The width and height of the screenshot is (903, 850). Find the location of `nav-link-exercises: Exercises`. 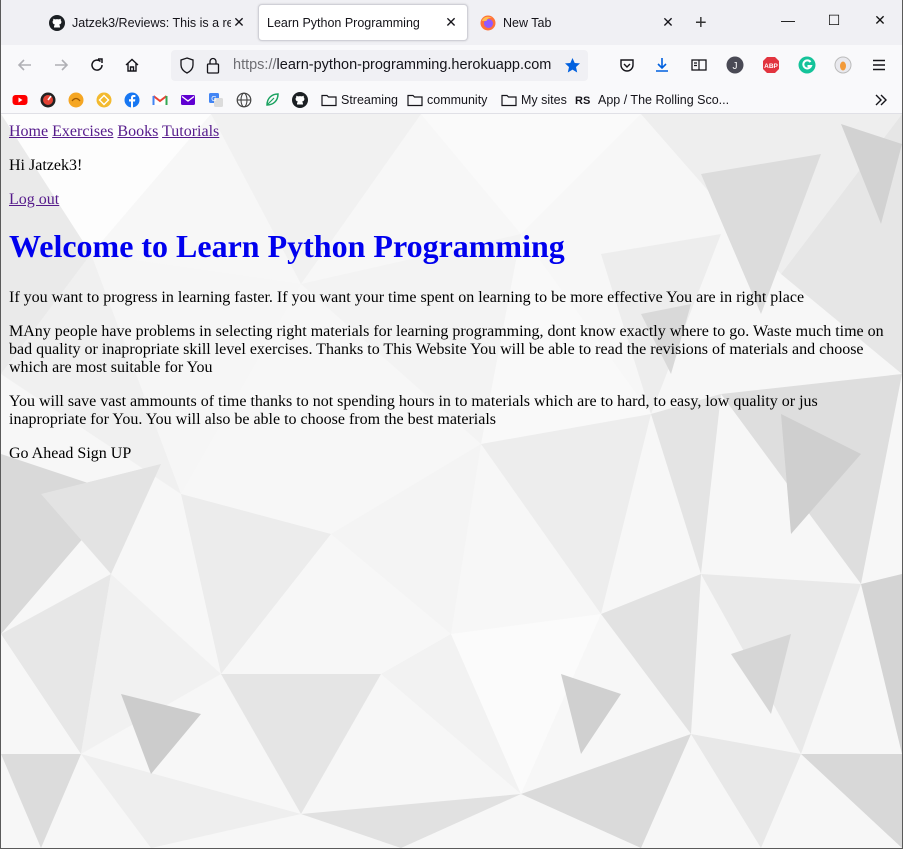

nav-link-exercises: Exercises is located at coordinates (82, 131).